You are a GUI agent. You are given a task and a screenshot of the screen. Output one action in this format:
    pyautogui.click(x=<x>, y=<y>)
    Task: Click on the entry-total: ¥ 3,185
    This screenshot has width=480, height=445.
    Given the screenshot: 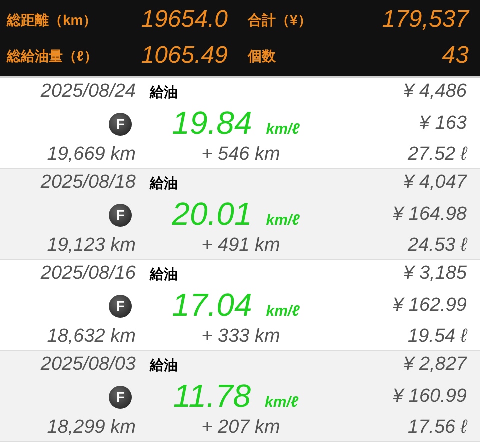 What is the action you would take?
    pyautogui.click(x=435, y=274)
    